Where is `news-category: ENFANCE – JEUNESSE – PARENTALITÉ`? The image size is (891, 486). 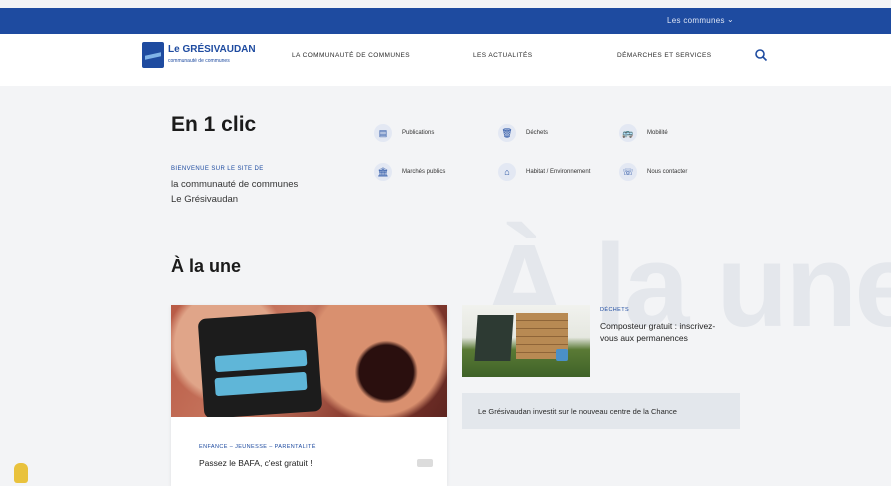
news-category: ENFANCE – JEUNESSE – PARENTALITÉ is located at coordinates (257, 447).